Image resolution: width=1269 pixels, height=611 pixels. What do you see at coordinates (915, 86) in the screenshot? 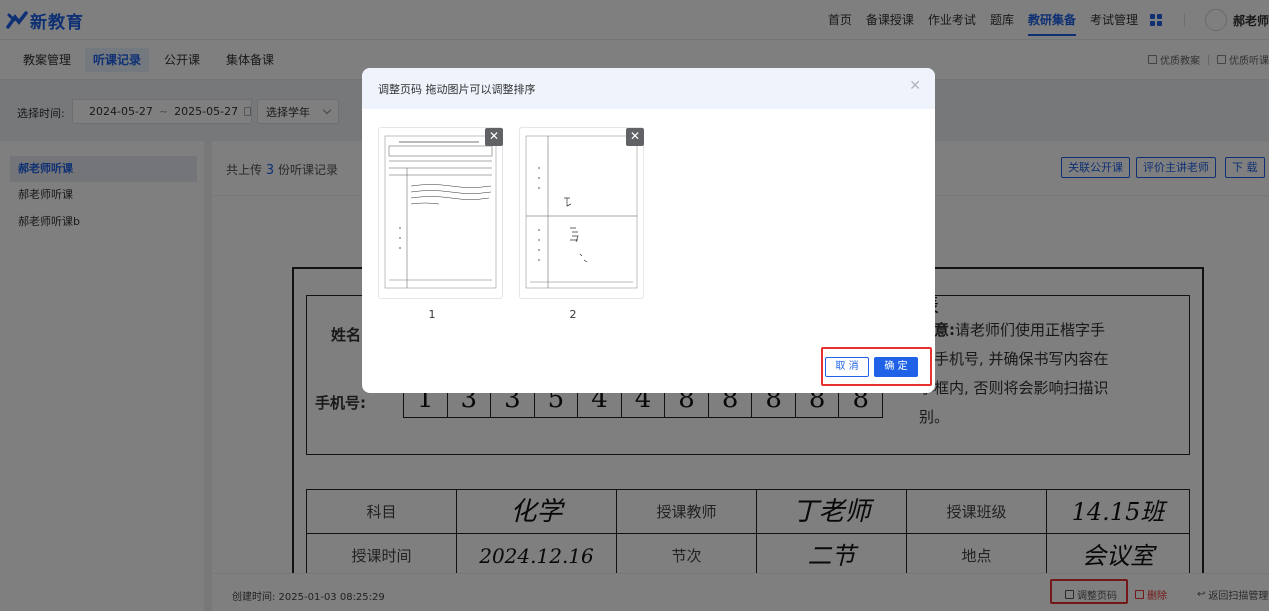
I see `close-icon: ✕` at bounding box center [915, 86].